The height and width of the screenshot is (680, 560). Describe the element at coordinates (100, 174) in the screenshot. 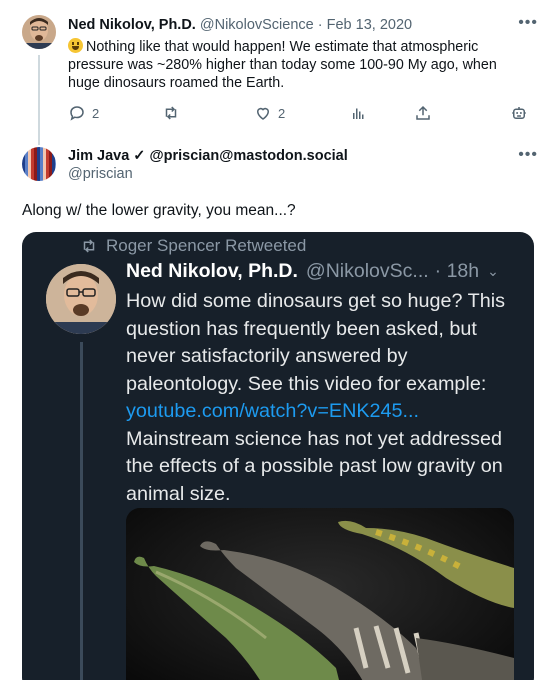

I see `author-handle: @priscian` at that location.